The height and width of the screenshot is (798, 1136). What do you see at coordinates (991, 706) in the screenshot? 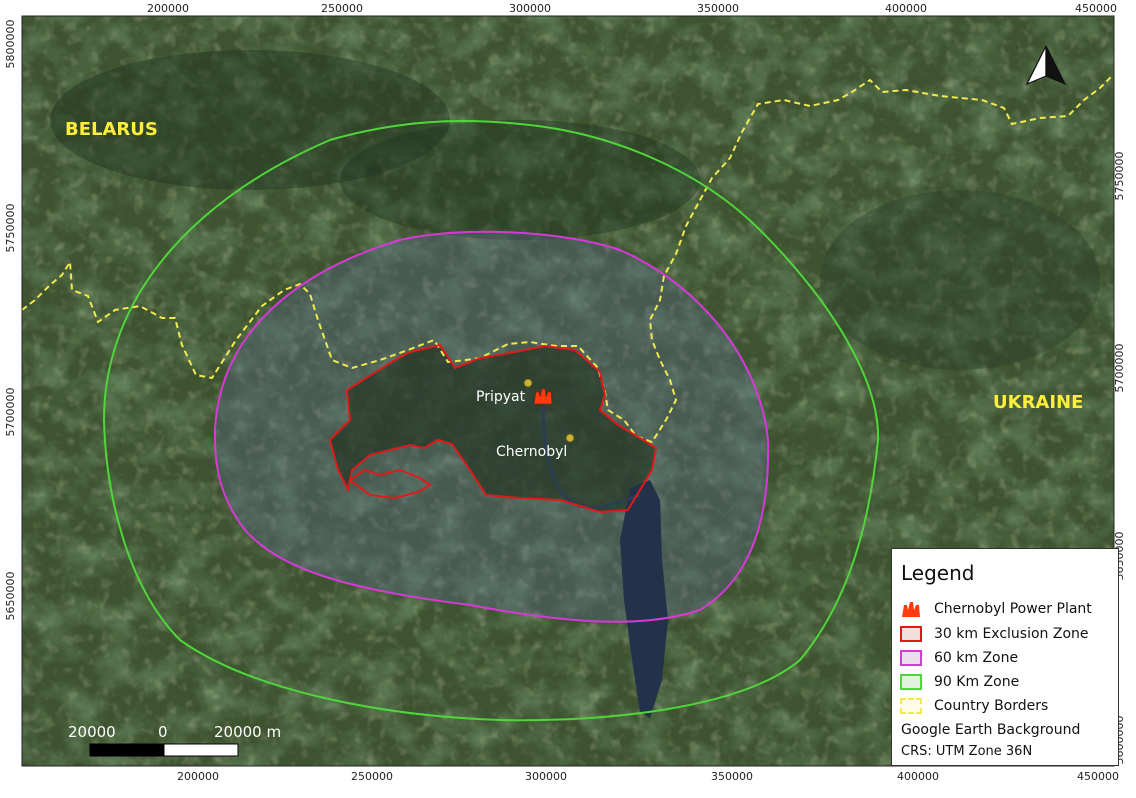
I see `legend-label-borders: Country Borders` at bounding box center [991, 706].